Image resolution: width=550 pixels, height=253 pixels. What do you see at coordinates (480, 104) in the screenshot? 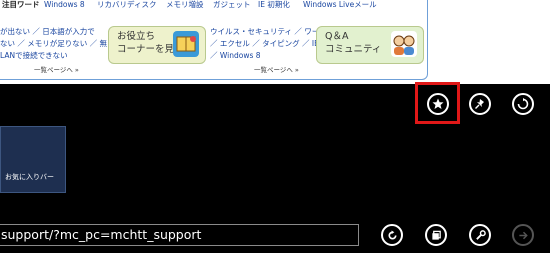
I see `pin-icon` at bounding box center [480, 104].